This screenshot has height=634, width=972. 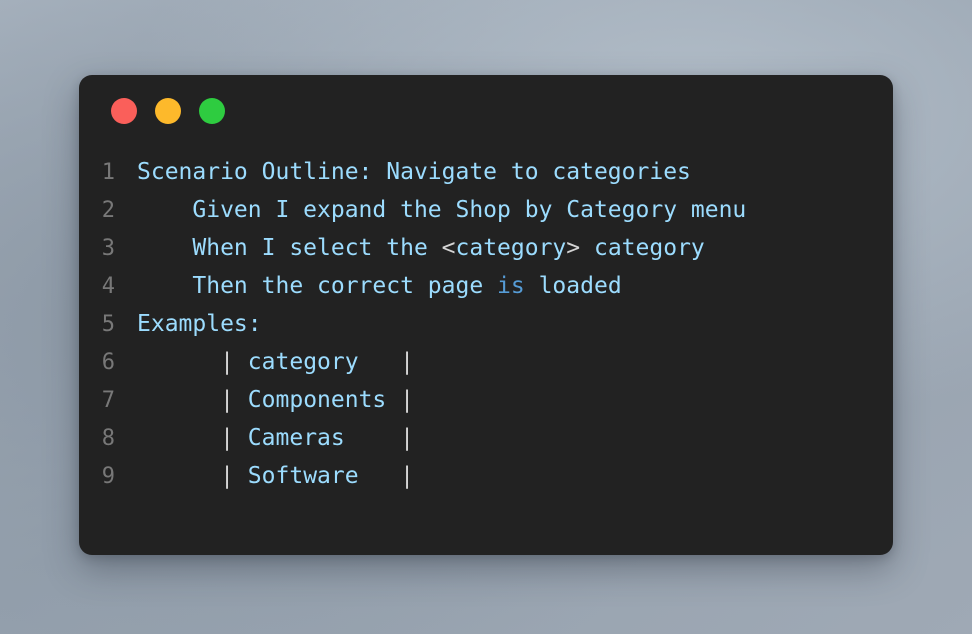 I want to click on code-token: Then the correct page, so click(x=317, y=286).